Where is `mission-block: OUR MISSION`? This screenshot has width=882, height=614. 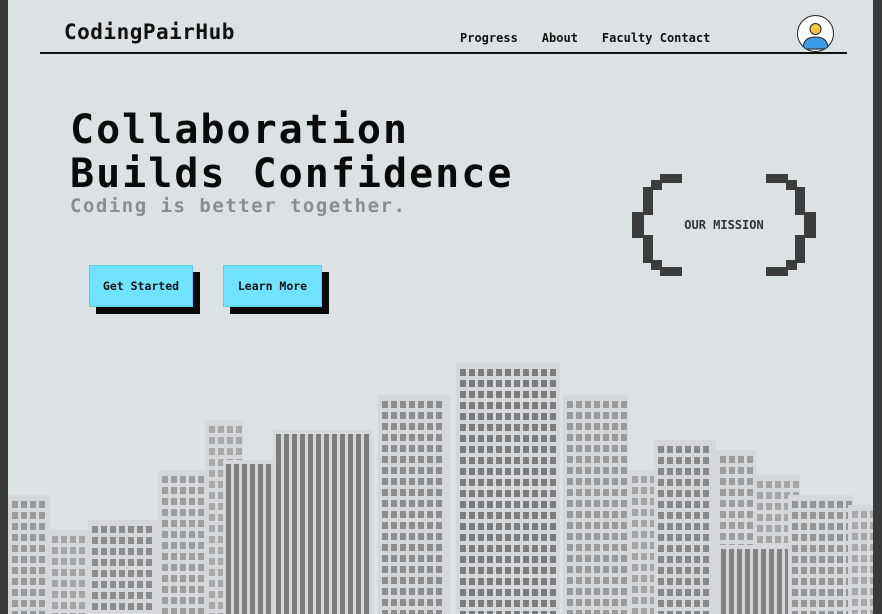 mission-block: OUR MISSION is located at coordinates (724, 225).